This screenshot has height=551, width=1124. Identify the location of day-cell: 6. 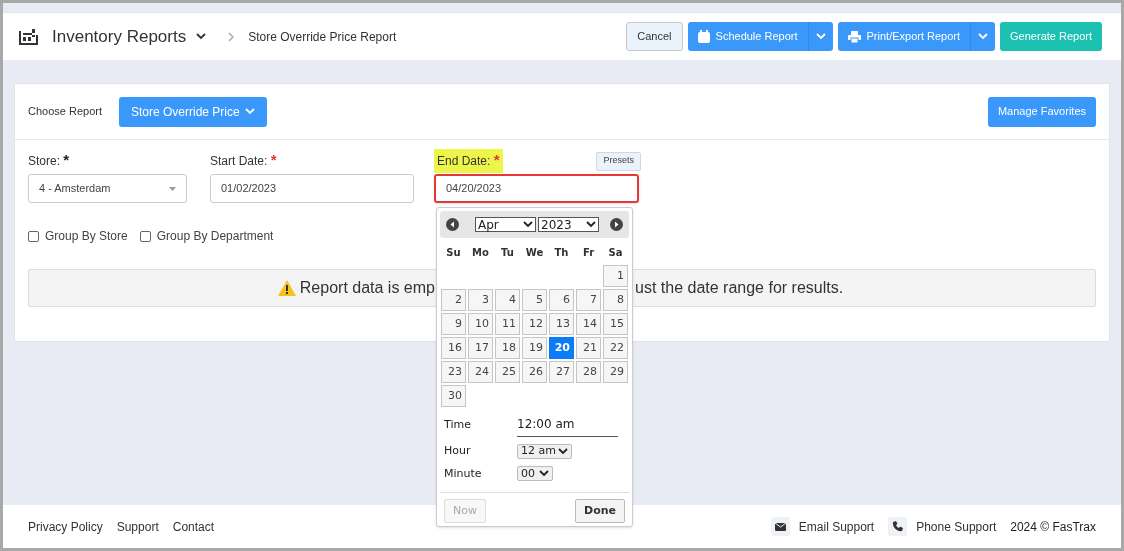
(561, 300).